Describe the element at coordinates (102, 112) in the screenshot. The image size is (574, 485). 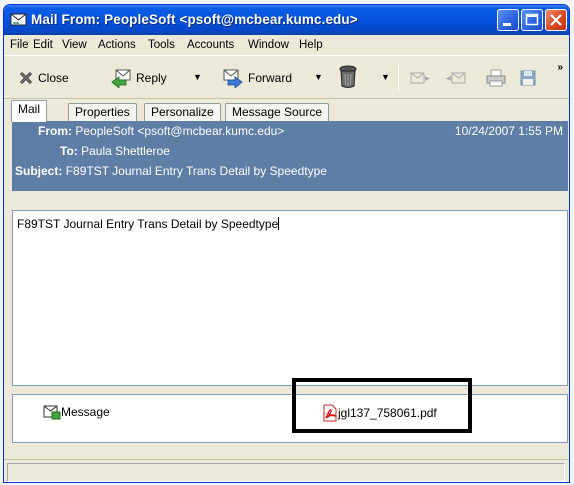
I see `tab-properties: Properties` at that location.